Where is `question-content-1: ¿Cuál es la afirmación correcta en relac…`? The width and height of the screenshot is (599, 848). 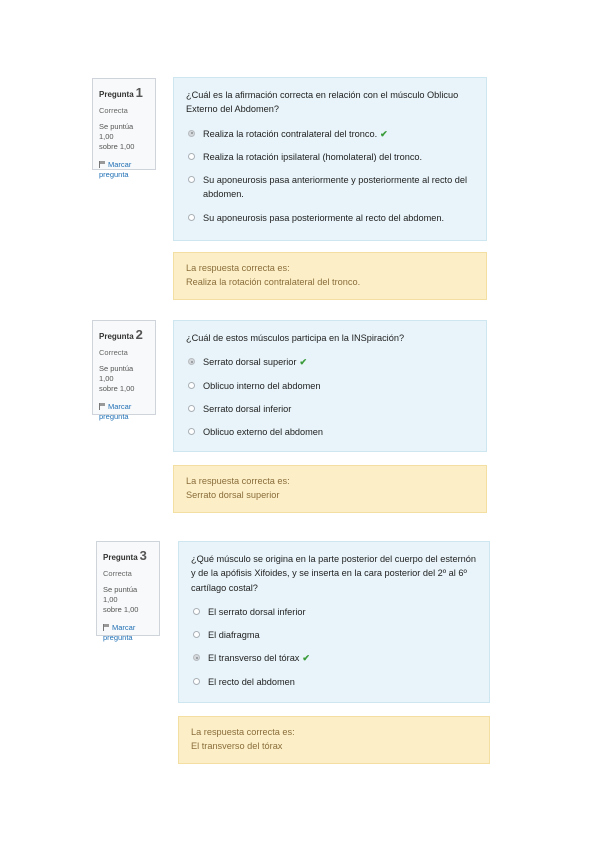 question-content-1: ¿Cuál es la afirmación correcta en relac… is located at coordinates (330, 159).